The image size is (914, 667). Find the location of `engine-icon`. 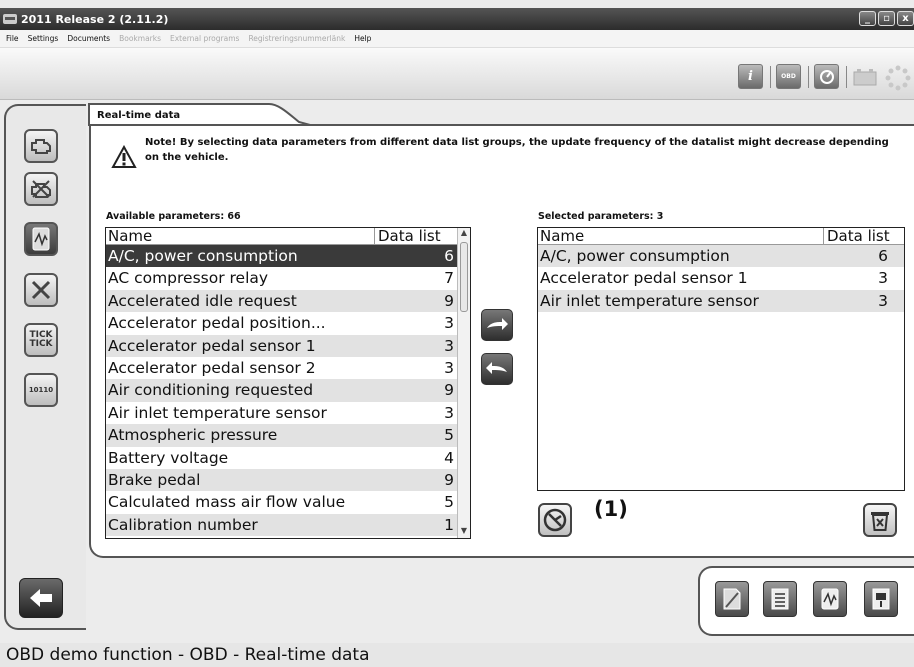

engine-icon is located at coordinates (41, 146).